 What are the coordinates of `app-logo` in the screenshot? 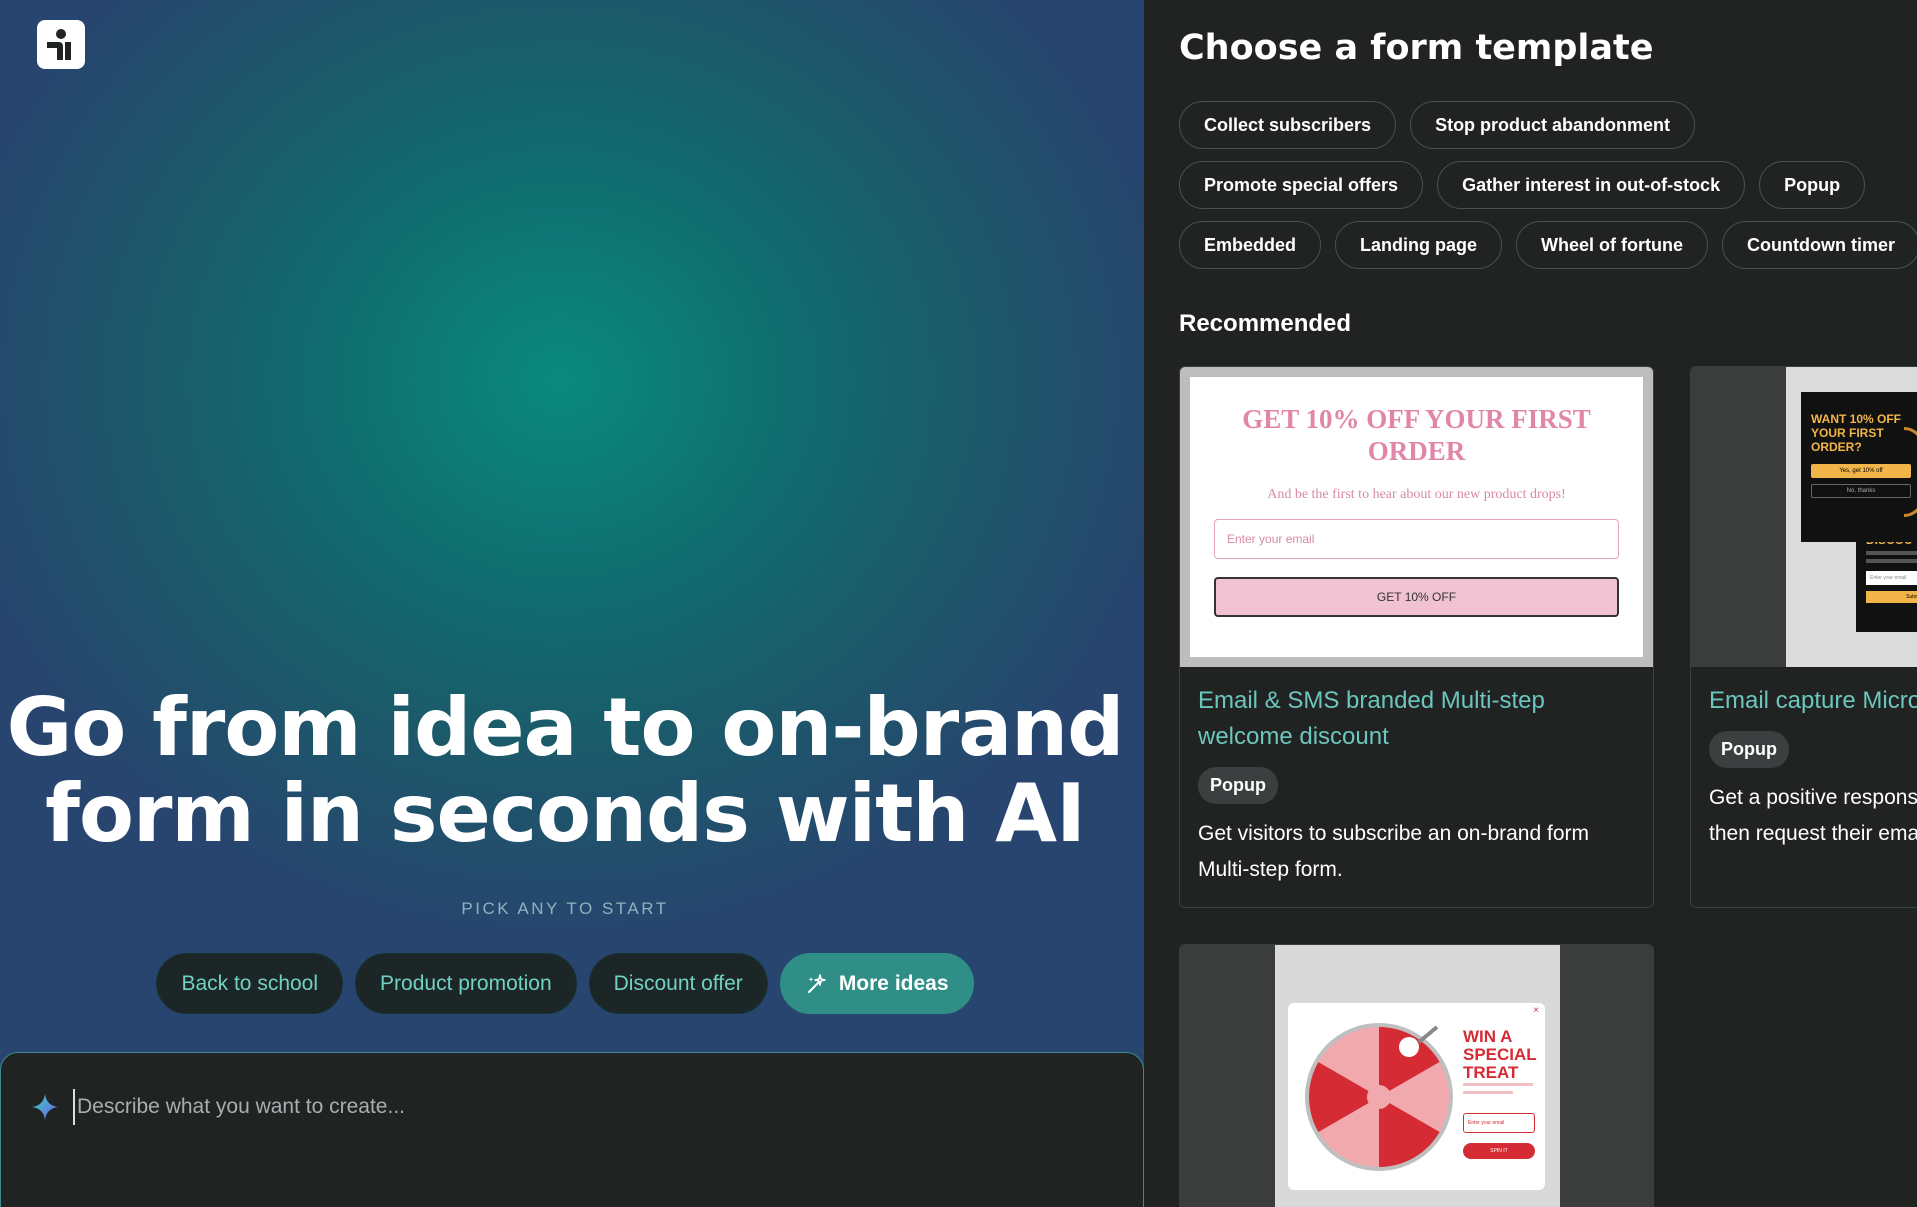 It's located at (61, 44).